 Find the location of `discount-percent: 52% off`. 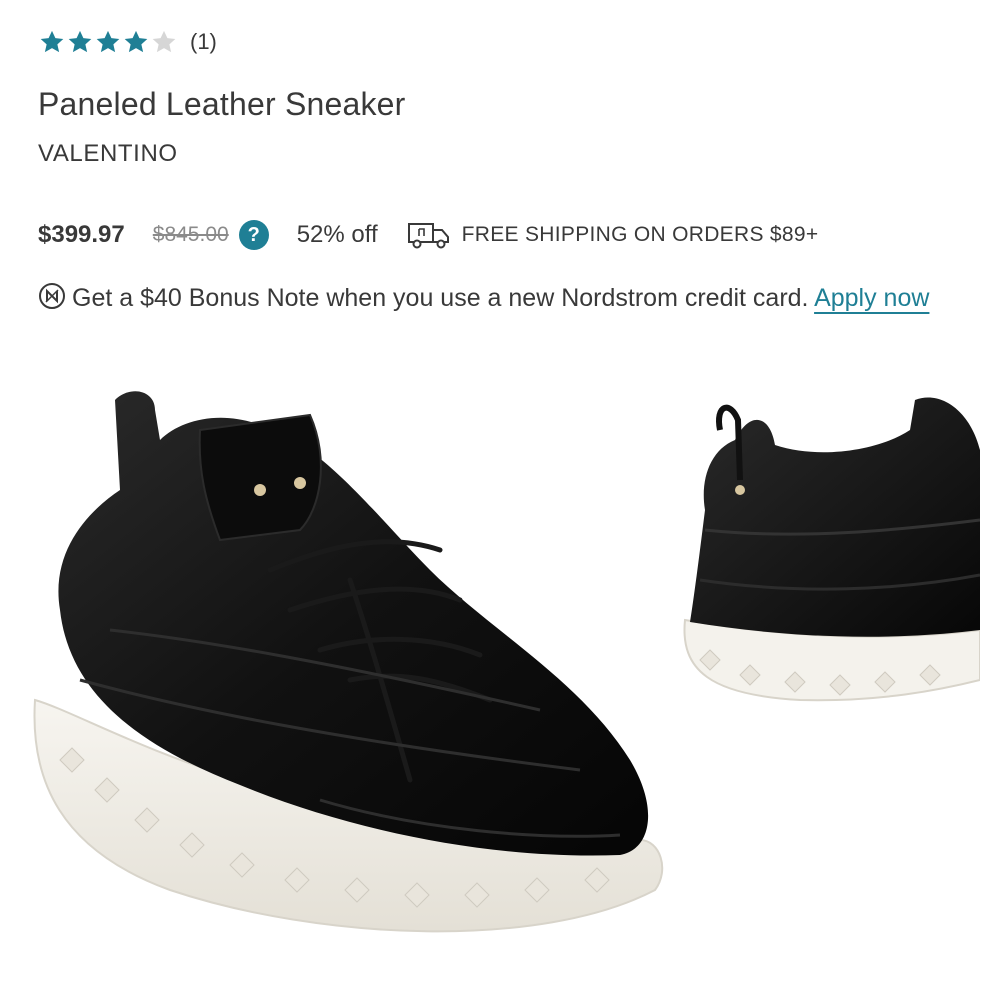

discount-percent: 52% off is located at coordinates (337, 234).